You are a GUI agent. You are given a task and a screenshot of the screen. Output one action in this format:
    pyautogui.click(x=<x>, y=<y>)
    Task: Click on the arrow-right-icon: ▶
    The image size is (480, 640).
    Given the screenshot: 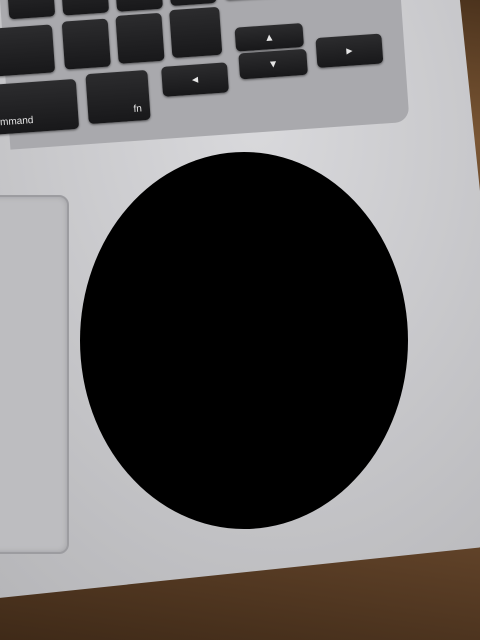 What is the action you would take?
    pyautogui.click(x=349, y=51)
    